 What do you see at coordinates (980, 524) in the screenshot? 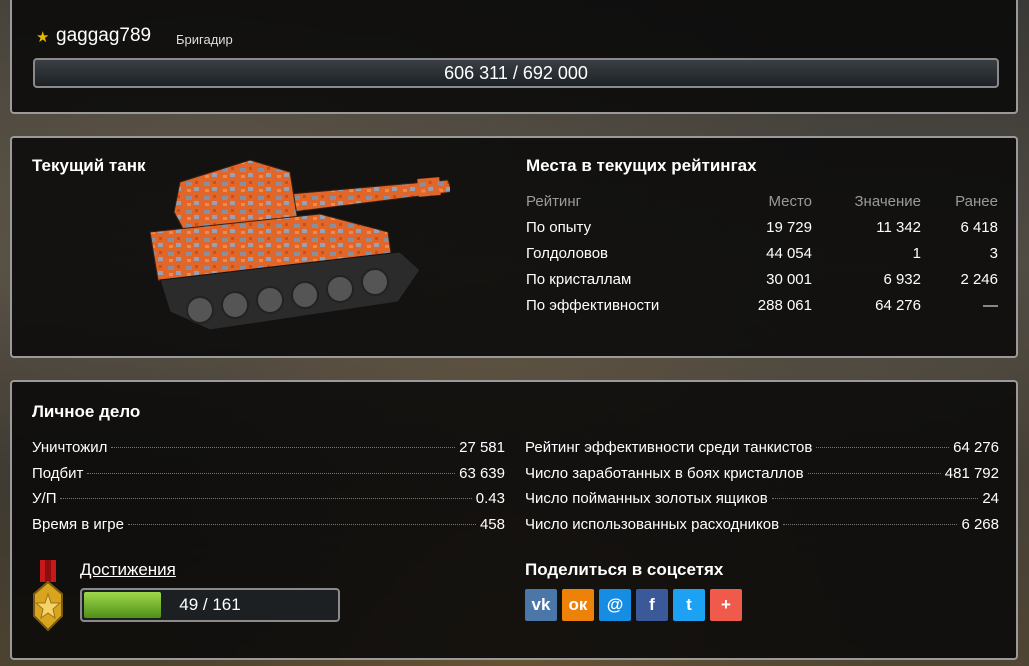
I see `stat-value: 6 268` at bounding box center [980, 524].